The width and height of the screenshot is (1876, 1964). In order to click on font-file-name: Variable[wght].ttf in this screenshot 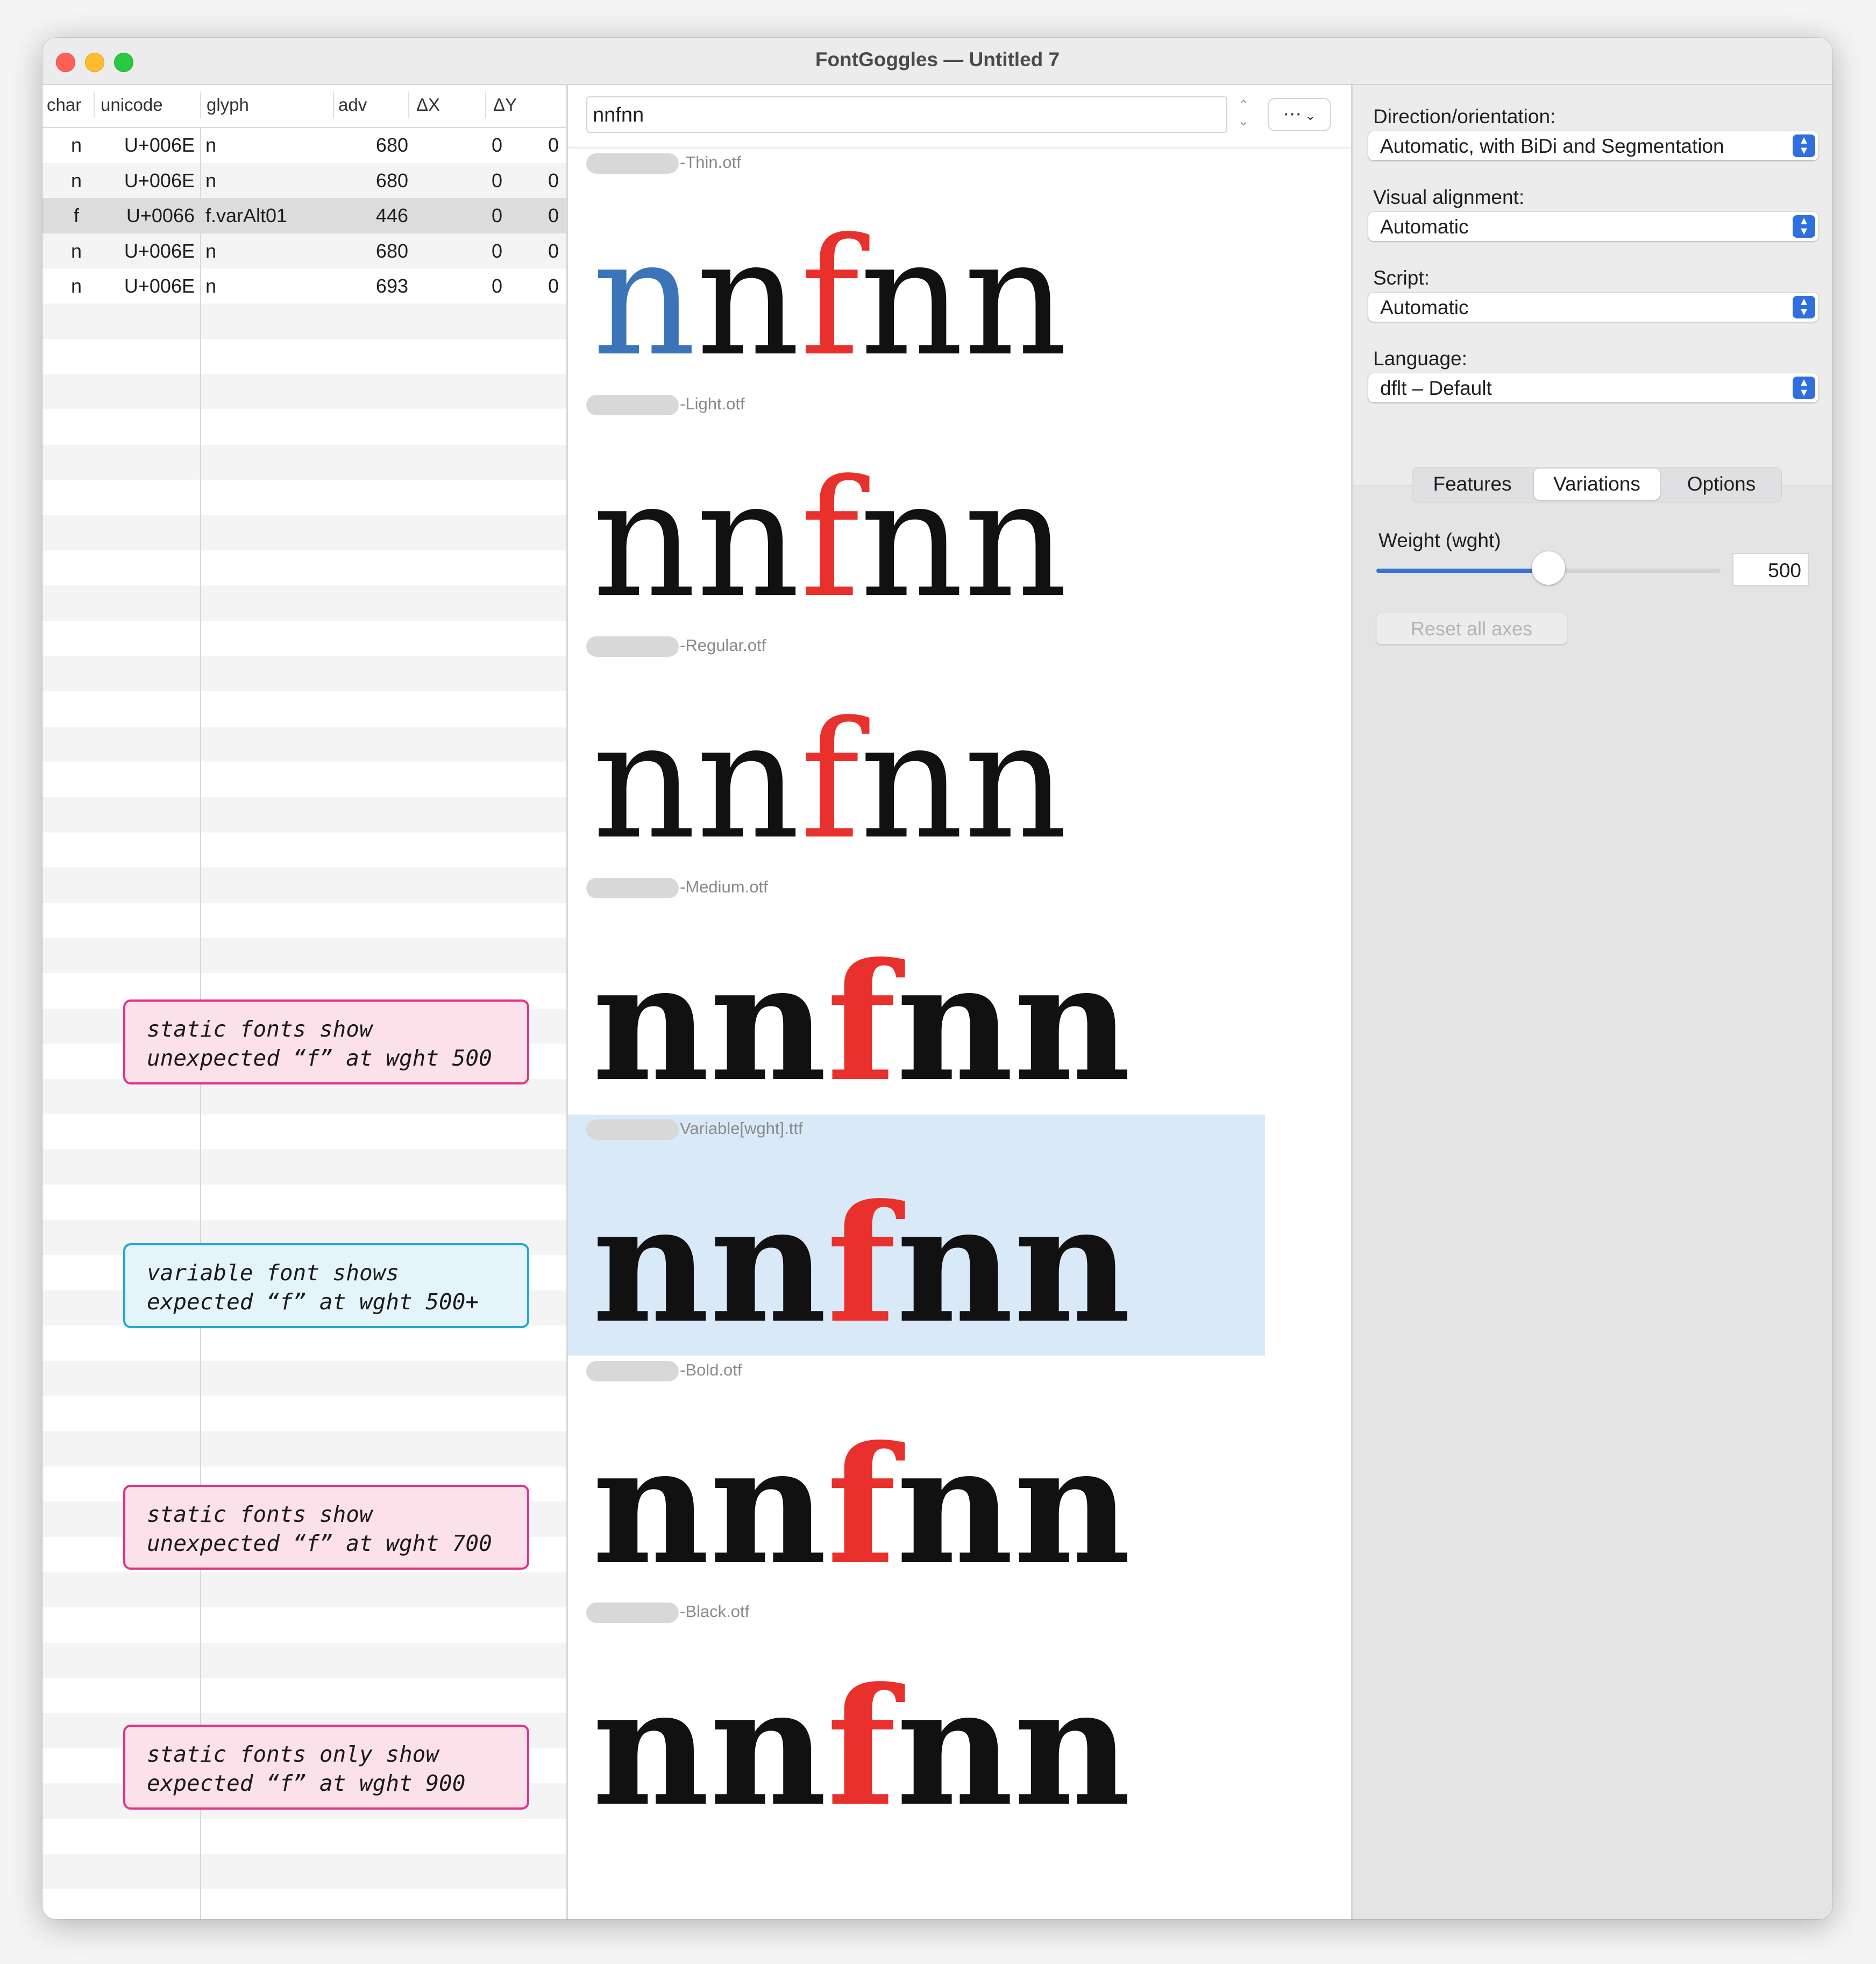, I will do `click(694, 1129)`.